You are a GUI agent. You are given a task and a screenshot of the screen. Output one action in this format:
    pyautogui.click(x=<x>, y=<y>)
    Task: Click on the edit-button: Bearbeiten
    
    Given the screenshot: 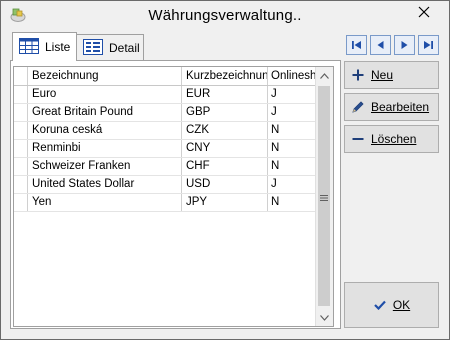 What is the action you would take?
    pyautogui.click(x=391, y=107)
    